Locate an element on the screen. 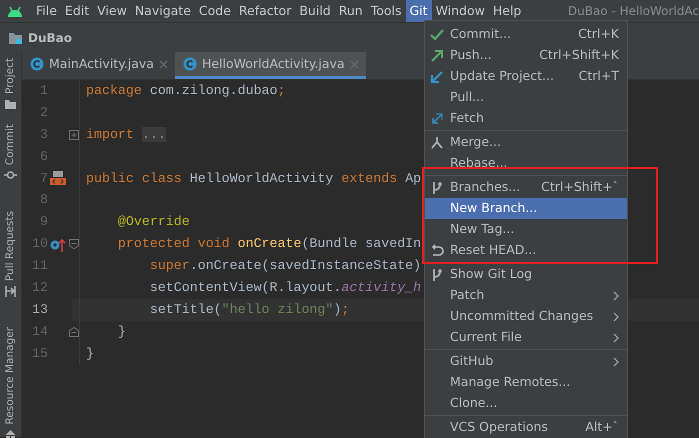 Image resolution: width=699 pixels, height=438 pixels. code-line: super.onCreate(savedInstanceState) is located at coordinates (285, 266).